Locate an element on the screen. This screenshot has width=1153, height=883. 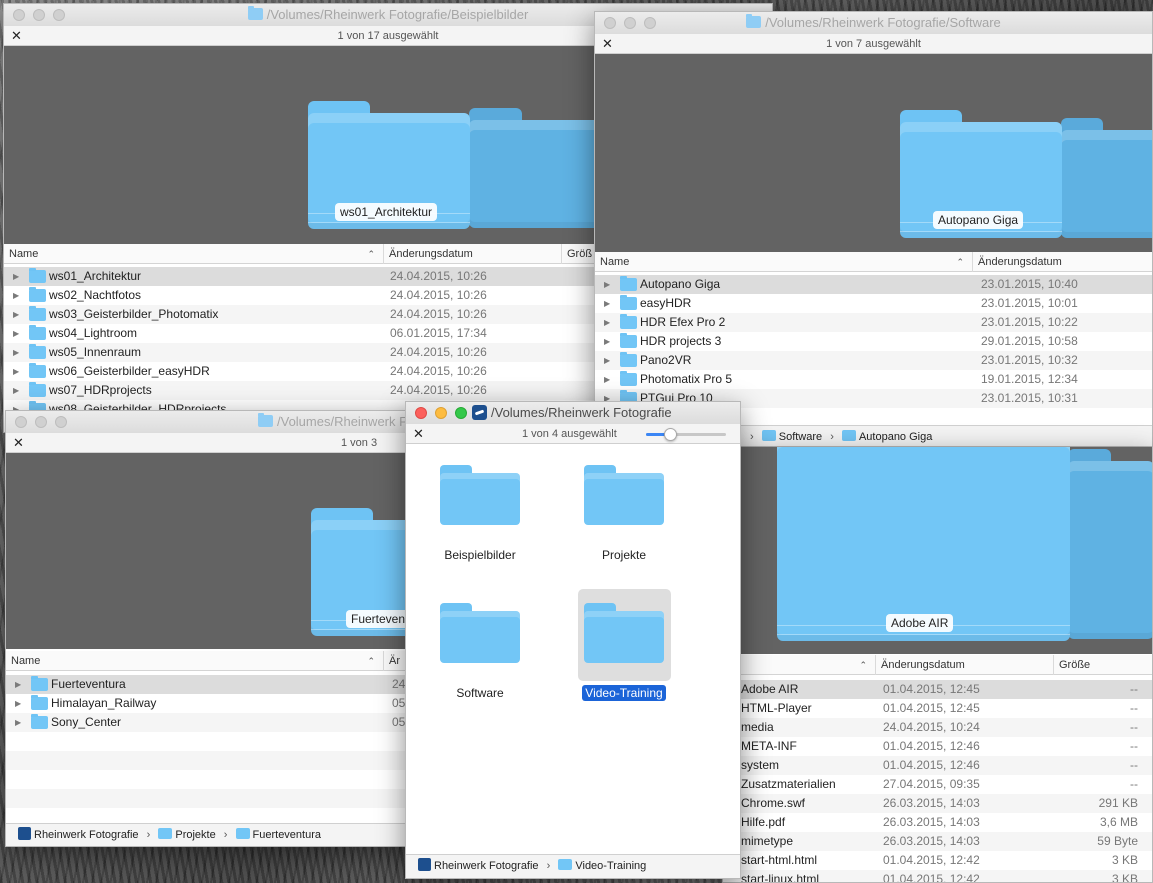
window-title: /Volumes/Rheinwerk Fotografie/ is located at coordinates (350, 421).